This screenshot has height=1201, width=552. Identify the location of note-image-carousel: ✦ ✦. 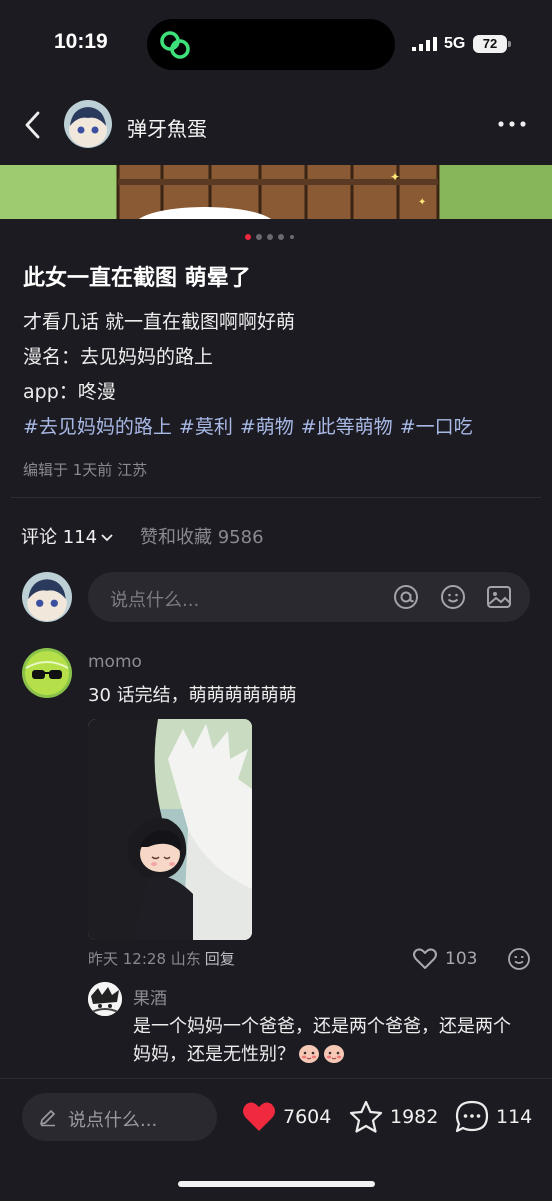
(276, 192).